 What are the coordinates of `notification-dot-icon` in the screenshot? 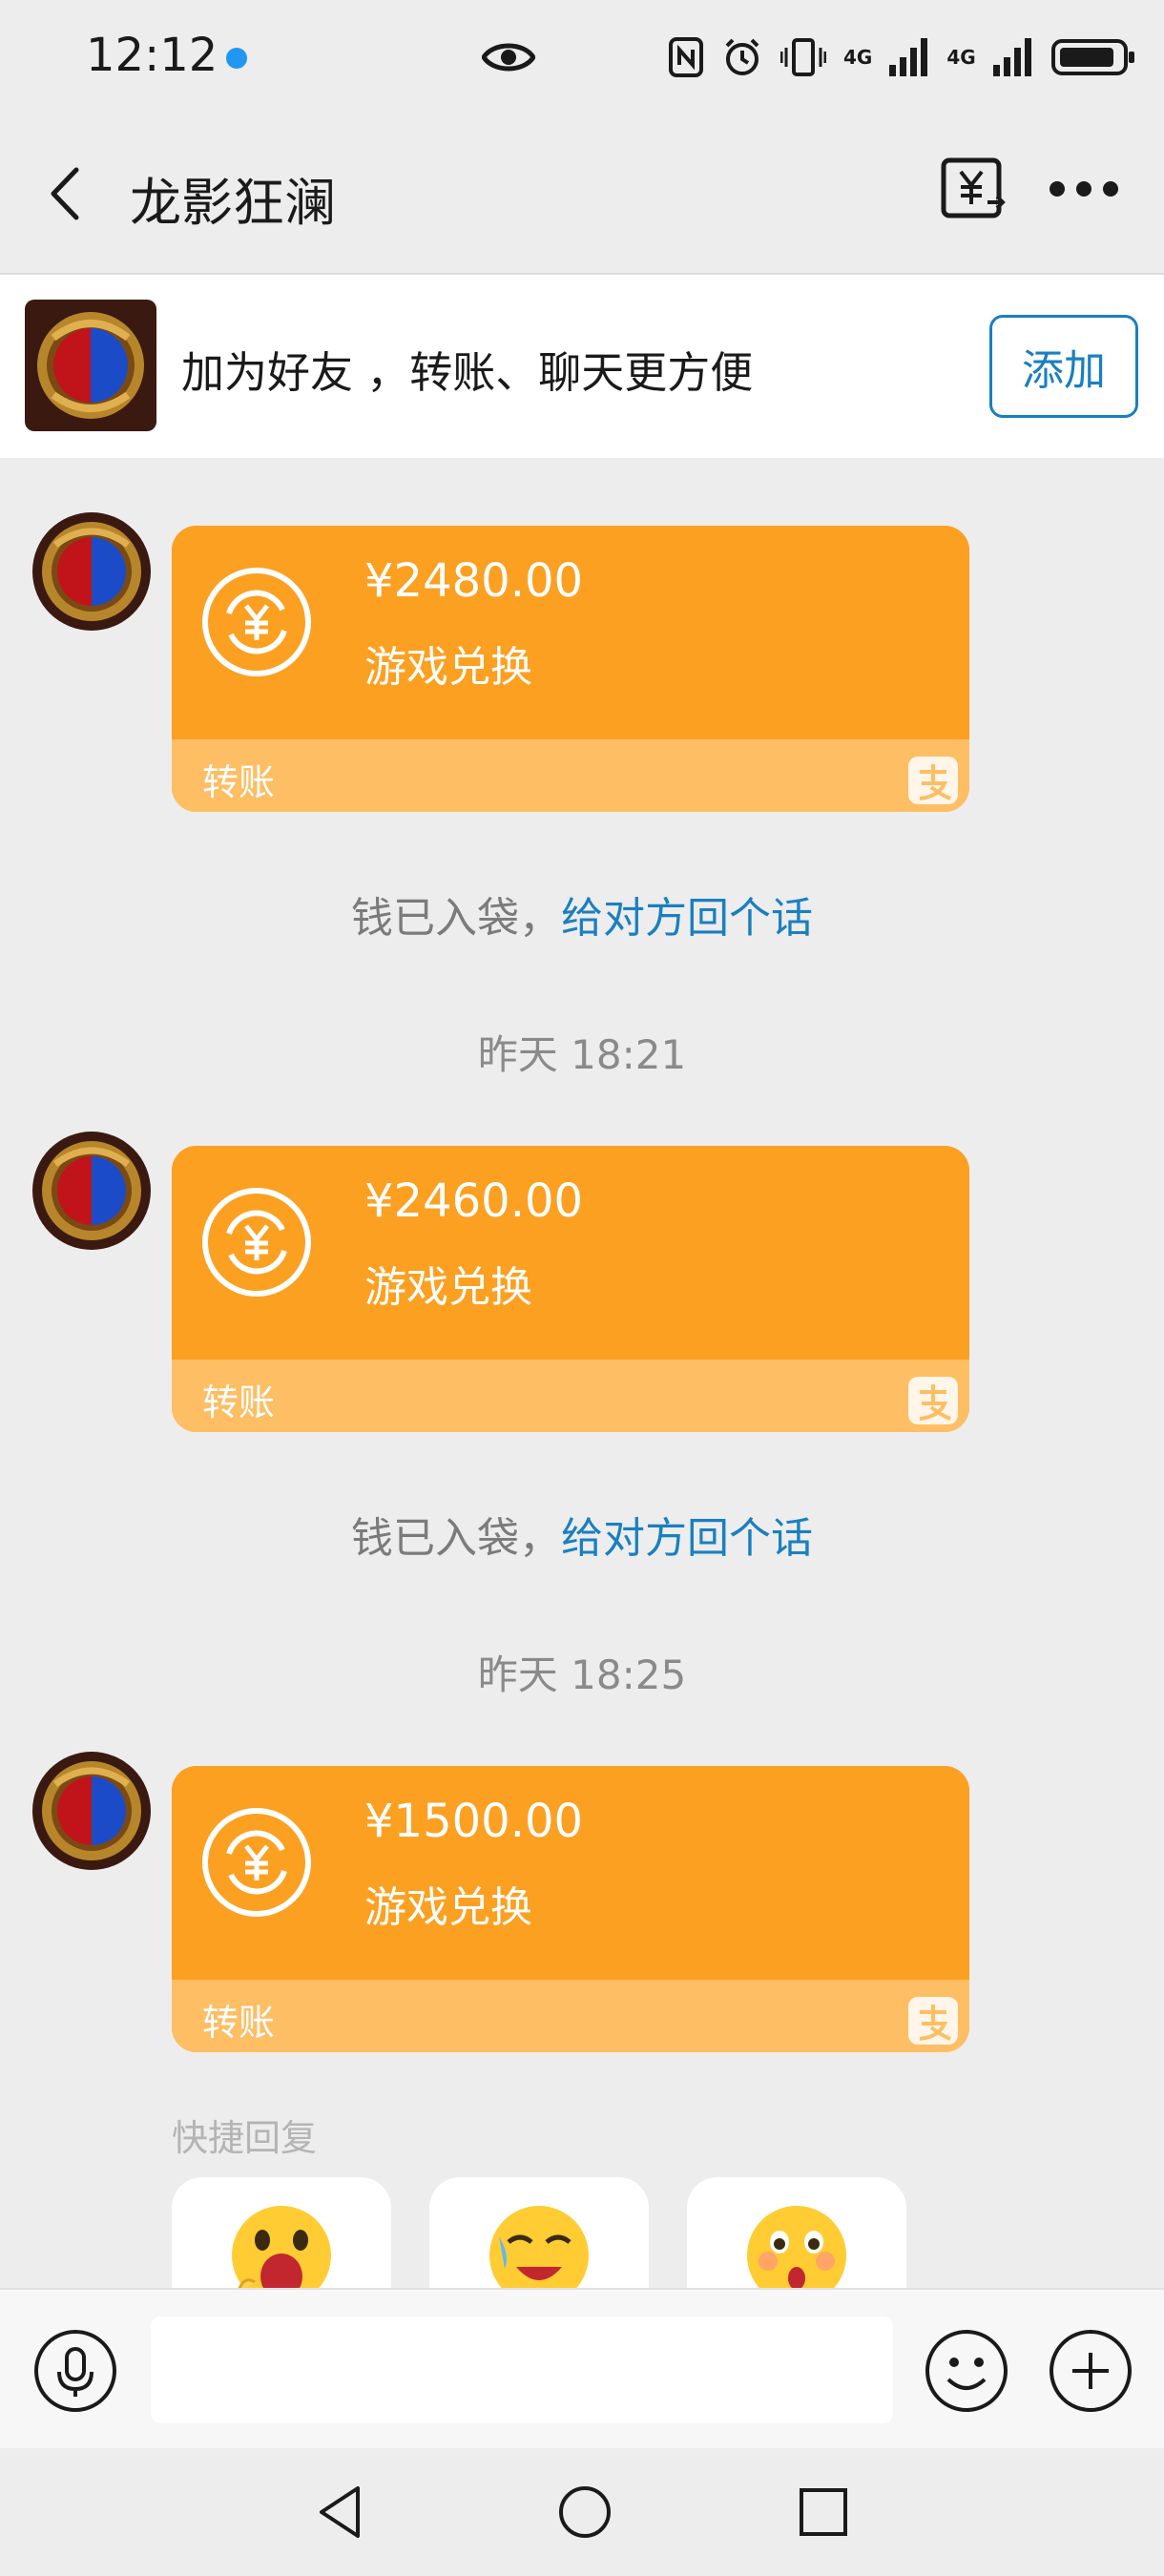 It's located at (236, 58).